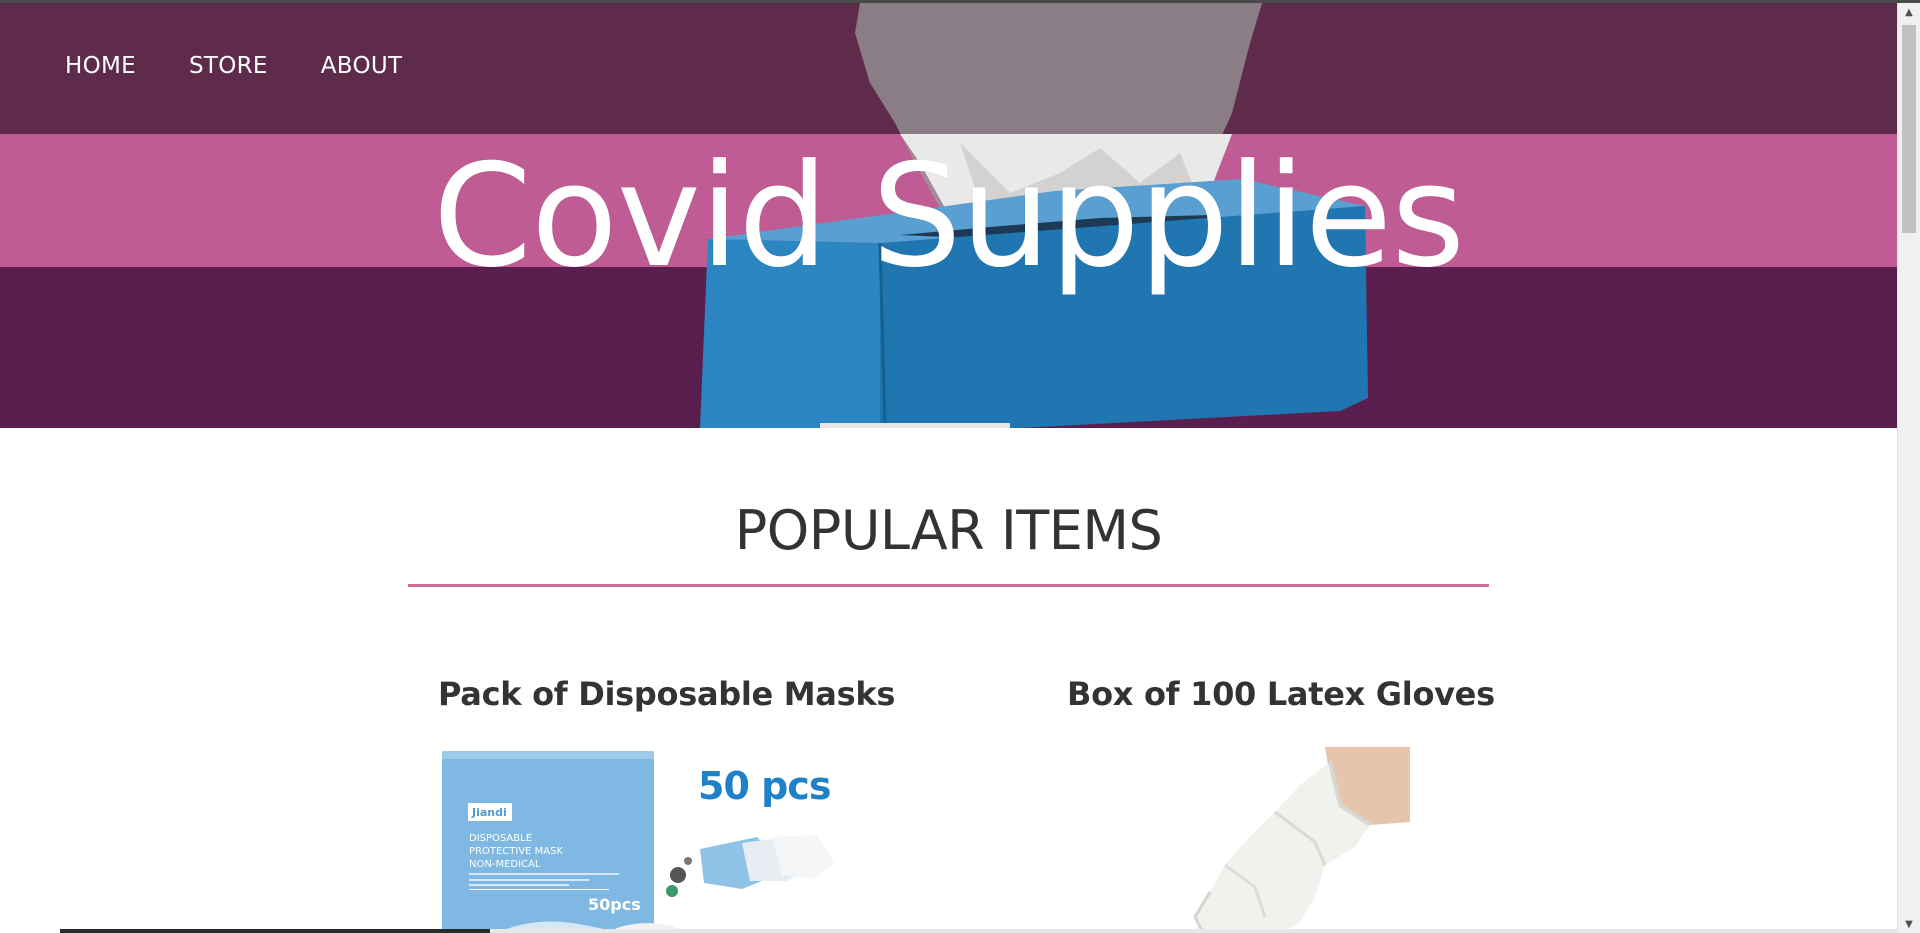  What do you see at coordinates (764, 786) in the screenshot?
I see `pcs-badge: 50 pcs` at bounding box center [764, 786].